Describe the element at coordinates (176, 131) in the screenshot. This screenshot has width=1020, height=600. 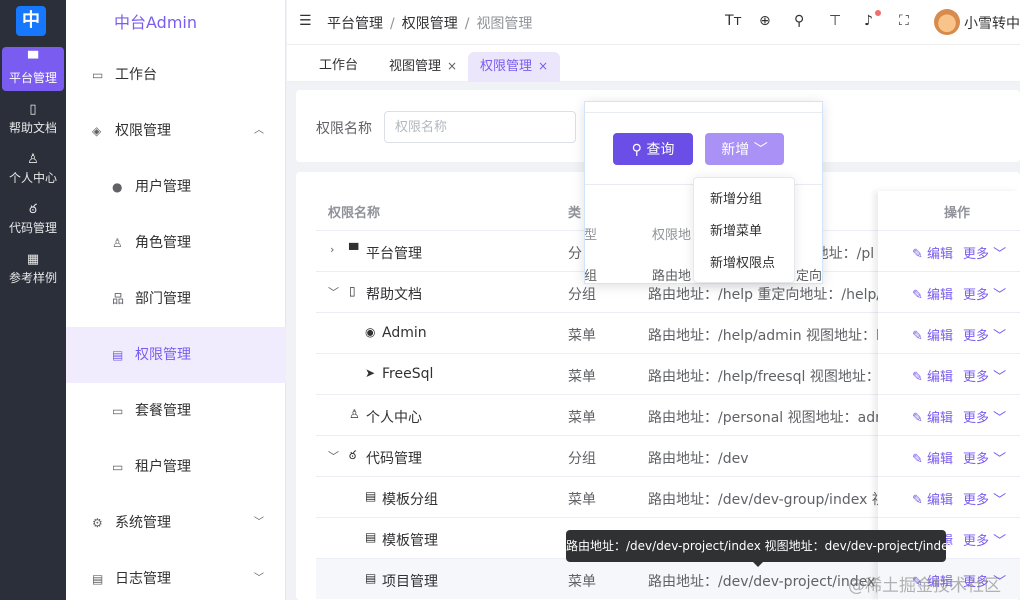
I see `sidebar-item-permissions-group: ◈ 权限管理 ︿` at that location.